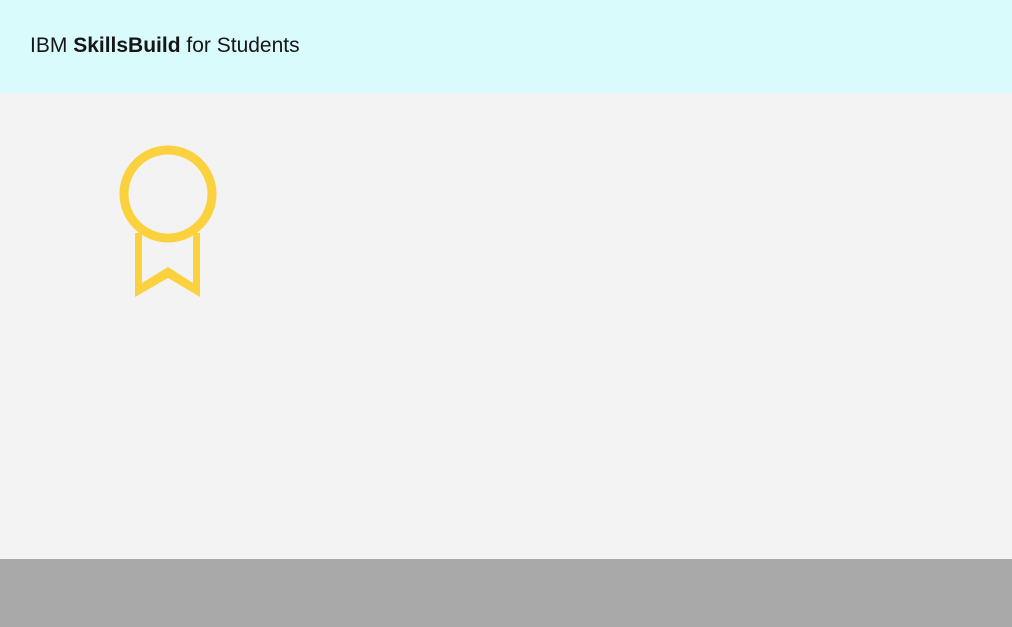 This screenshot has width=1012, height=627. I want to click on brand-prefix: IBM, so click(49, 45).